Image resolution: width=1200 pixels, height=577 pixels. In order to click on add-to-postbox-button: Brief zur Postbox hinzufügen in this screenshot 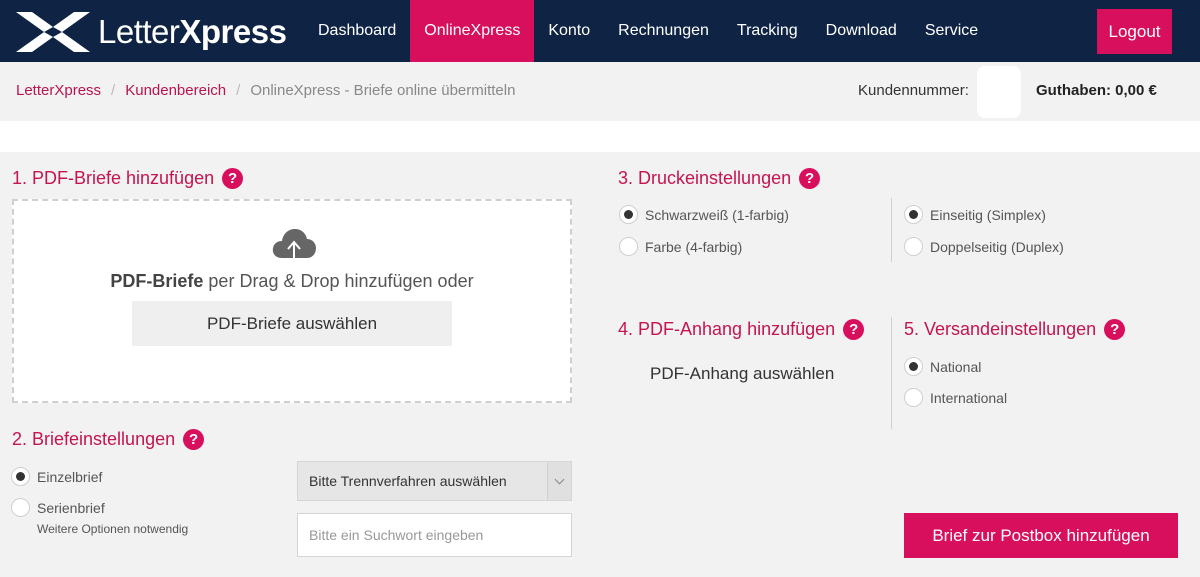, I will do `click(1041, 535)`.